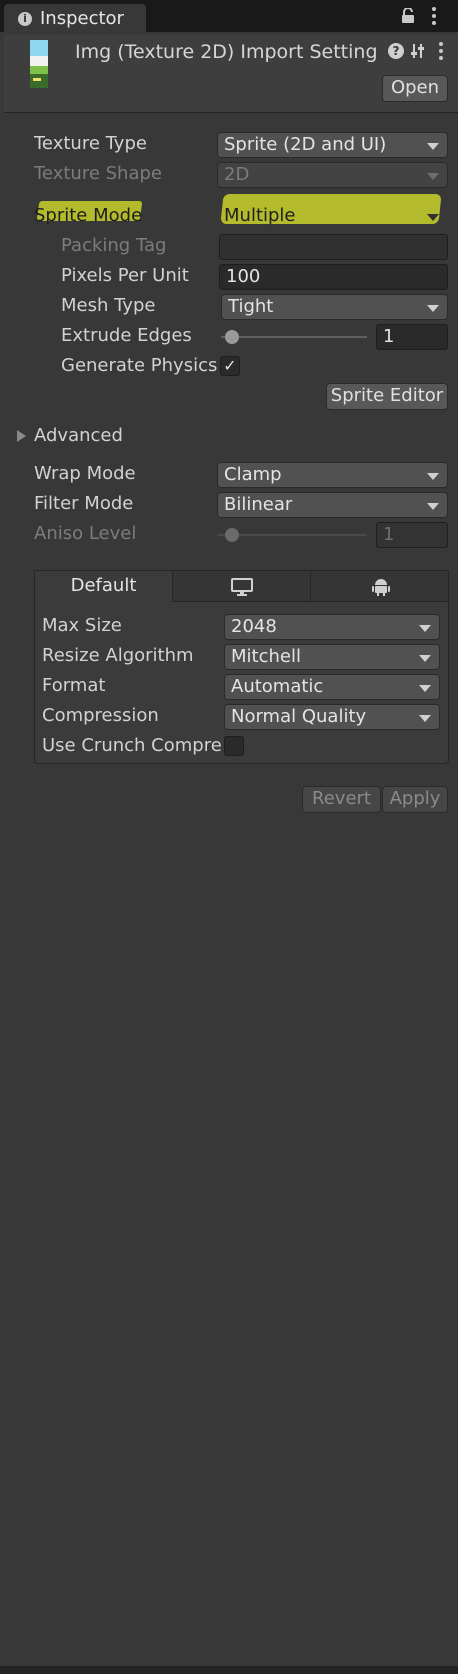 The image size is (458, 1674). I want to click on max-size-value: 2048, so click(254, 626).